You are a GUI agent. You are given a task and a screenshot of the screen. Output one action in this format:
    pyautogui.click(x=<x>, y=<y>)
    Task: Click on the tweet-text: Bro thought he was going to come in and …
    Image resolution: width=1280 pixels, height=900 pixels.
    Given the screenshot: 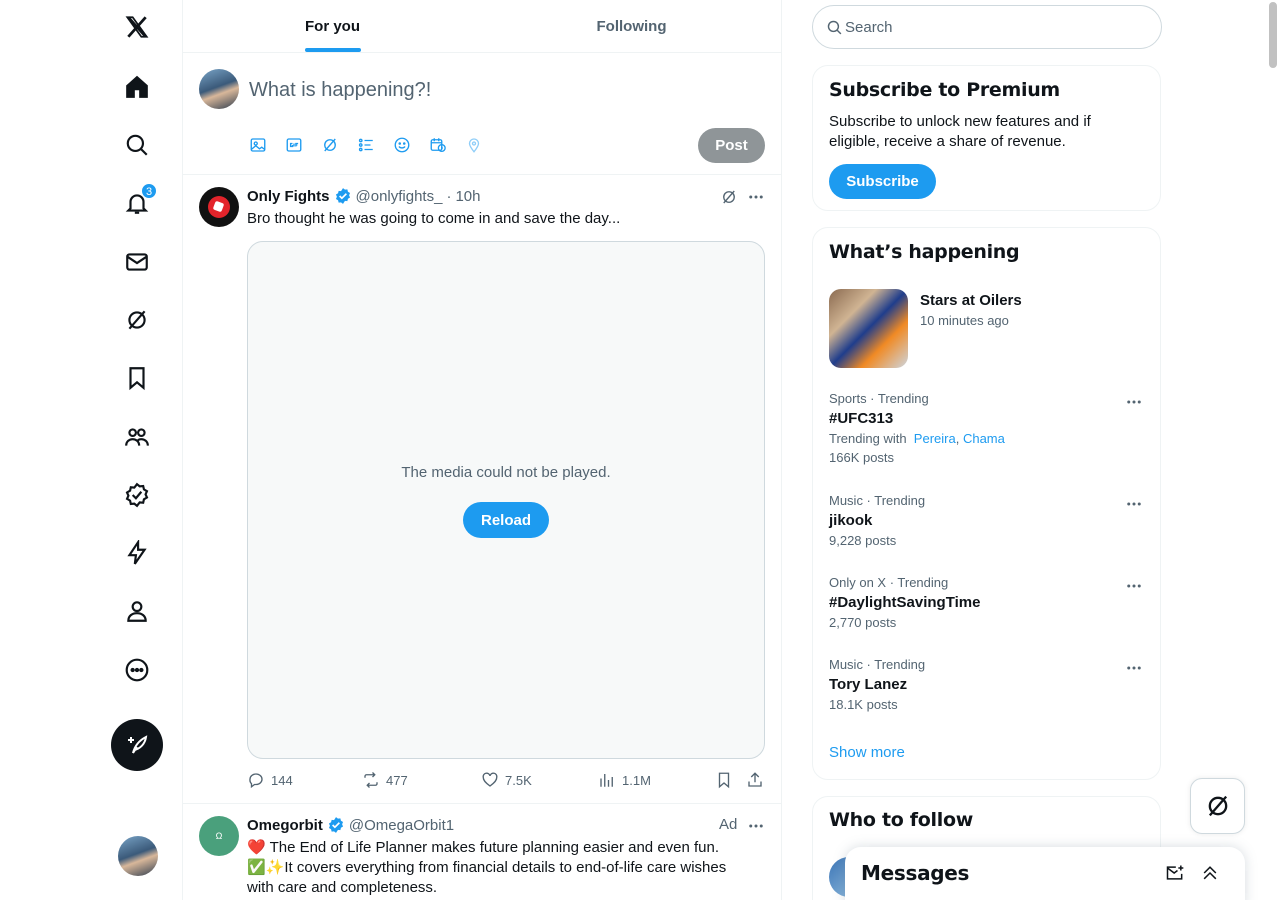 What is the action you would take?
    pyautogui.click(x=434, y=218)
    